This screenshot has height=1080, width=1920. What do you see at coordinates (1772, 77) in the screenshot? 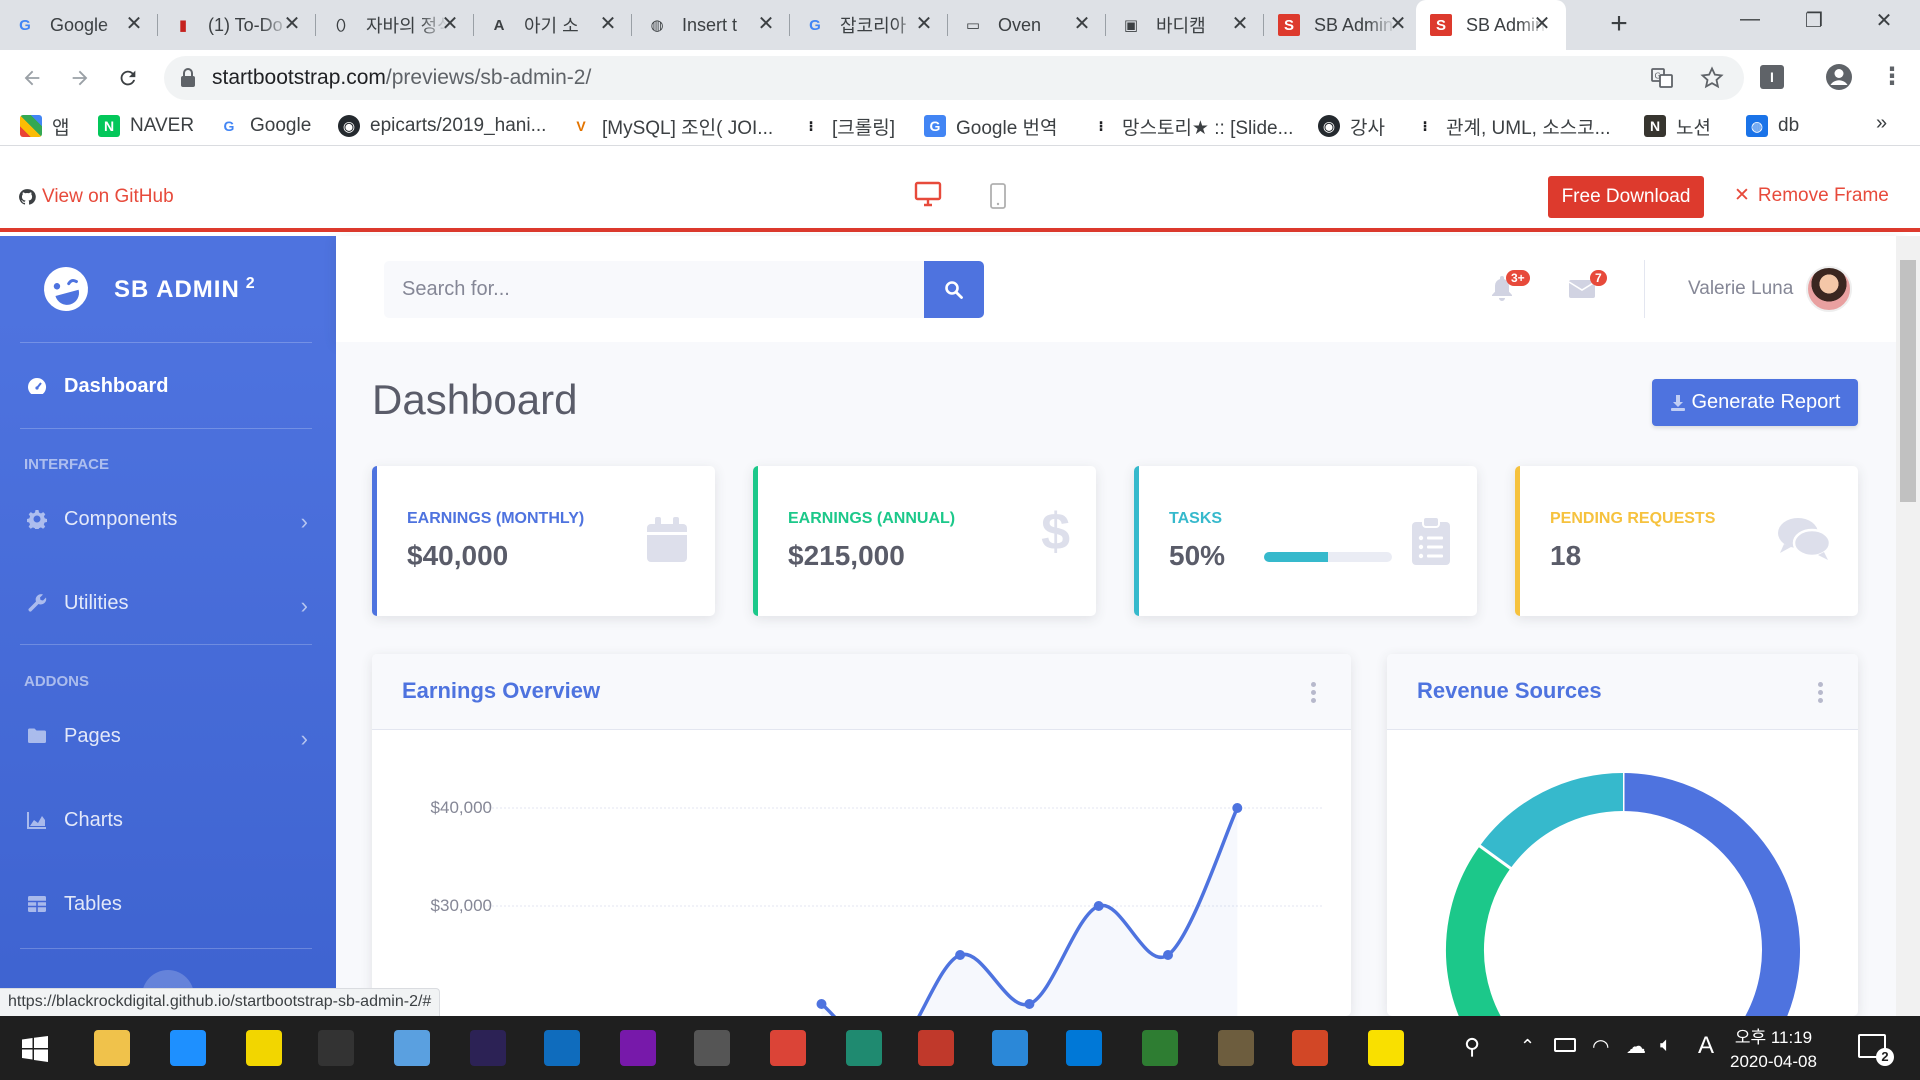
I see `extension-icon: I` at bounding box center [1772, 77].